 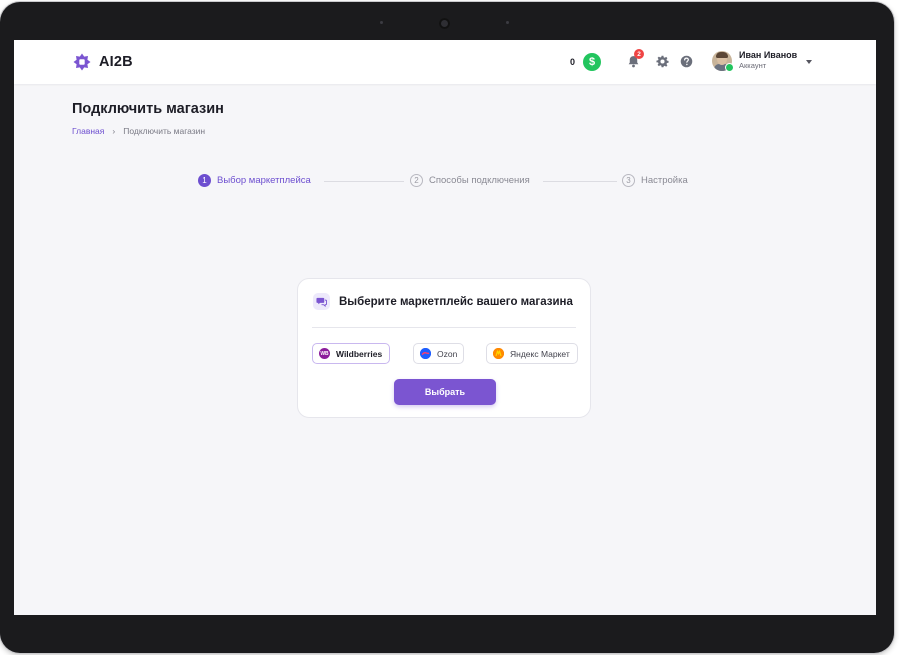 What do you see at coordinates (628, 180) in the screenshot?
I see `step-number: 3` at bounding box center [628, 180].